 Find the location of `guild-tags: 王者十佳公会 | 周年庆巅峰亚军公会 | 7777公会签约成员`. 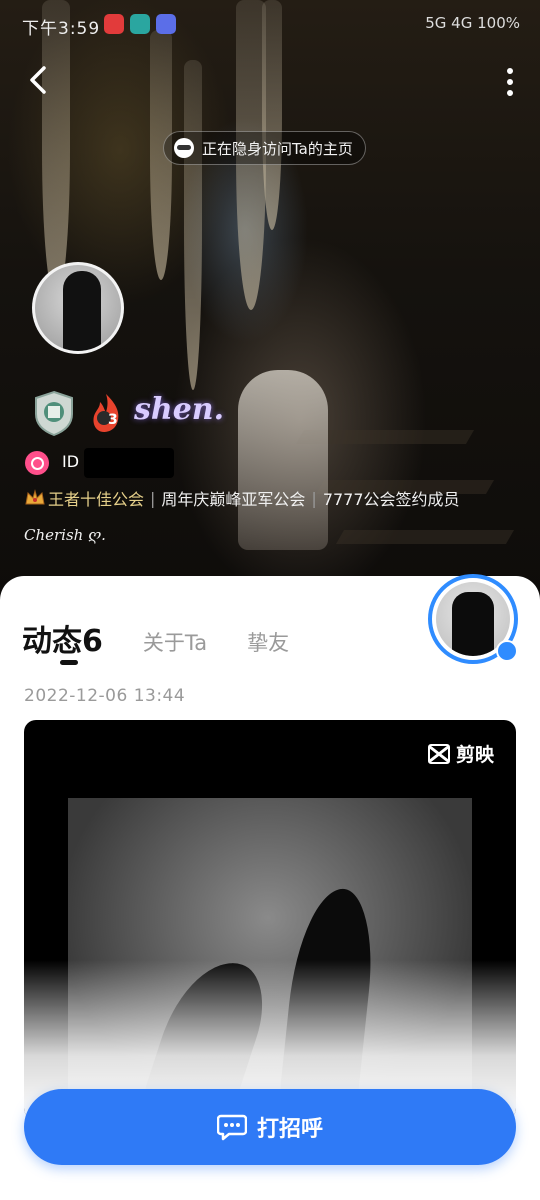

guild-tags: 王者十佳公会 | 周年庆巅峰亚军公会 | 7777公会签约成员 is located at coordinates (242, 498).